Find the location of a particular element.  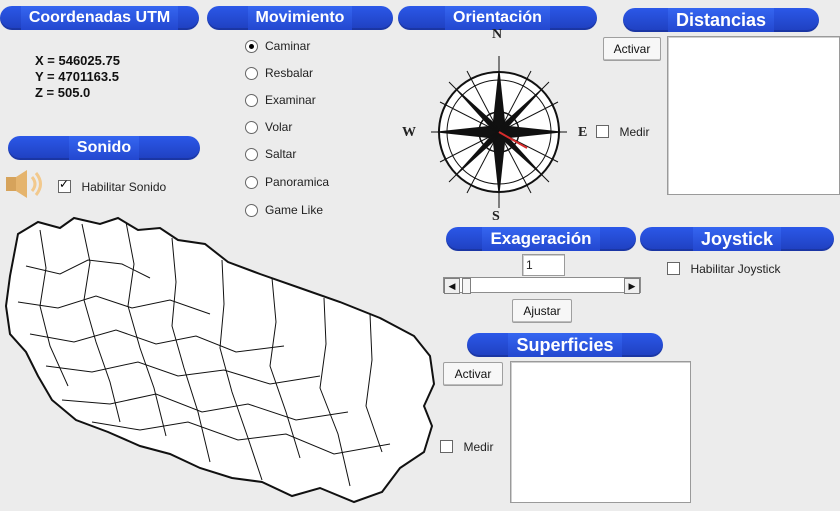

compass-icon is located at coordinates (499, 125).